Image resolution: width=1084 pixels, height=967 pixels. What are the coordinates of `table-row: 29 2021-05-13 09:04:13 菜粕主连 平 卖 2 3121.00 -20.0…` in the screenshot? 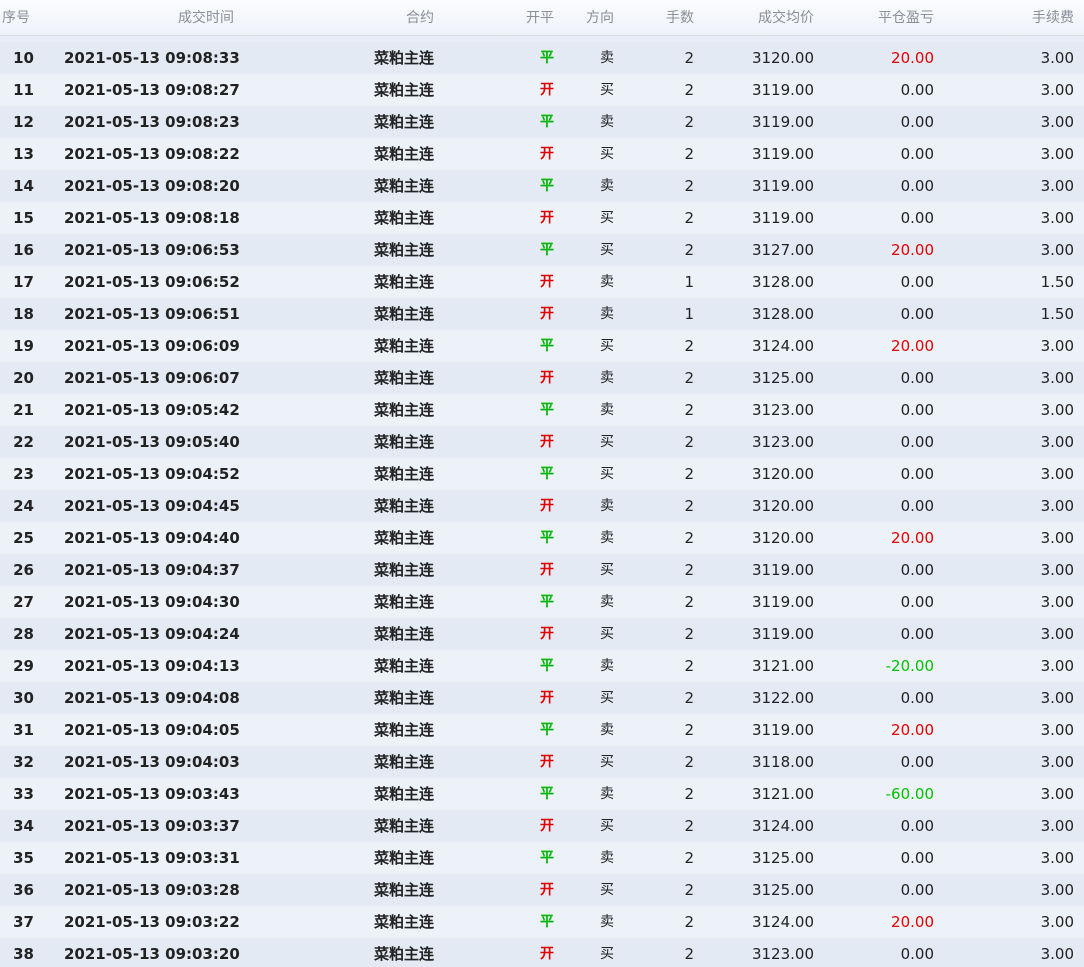 It's located at (542, 666).